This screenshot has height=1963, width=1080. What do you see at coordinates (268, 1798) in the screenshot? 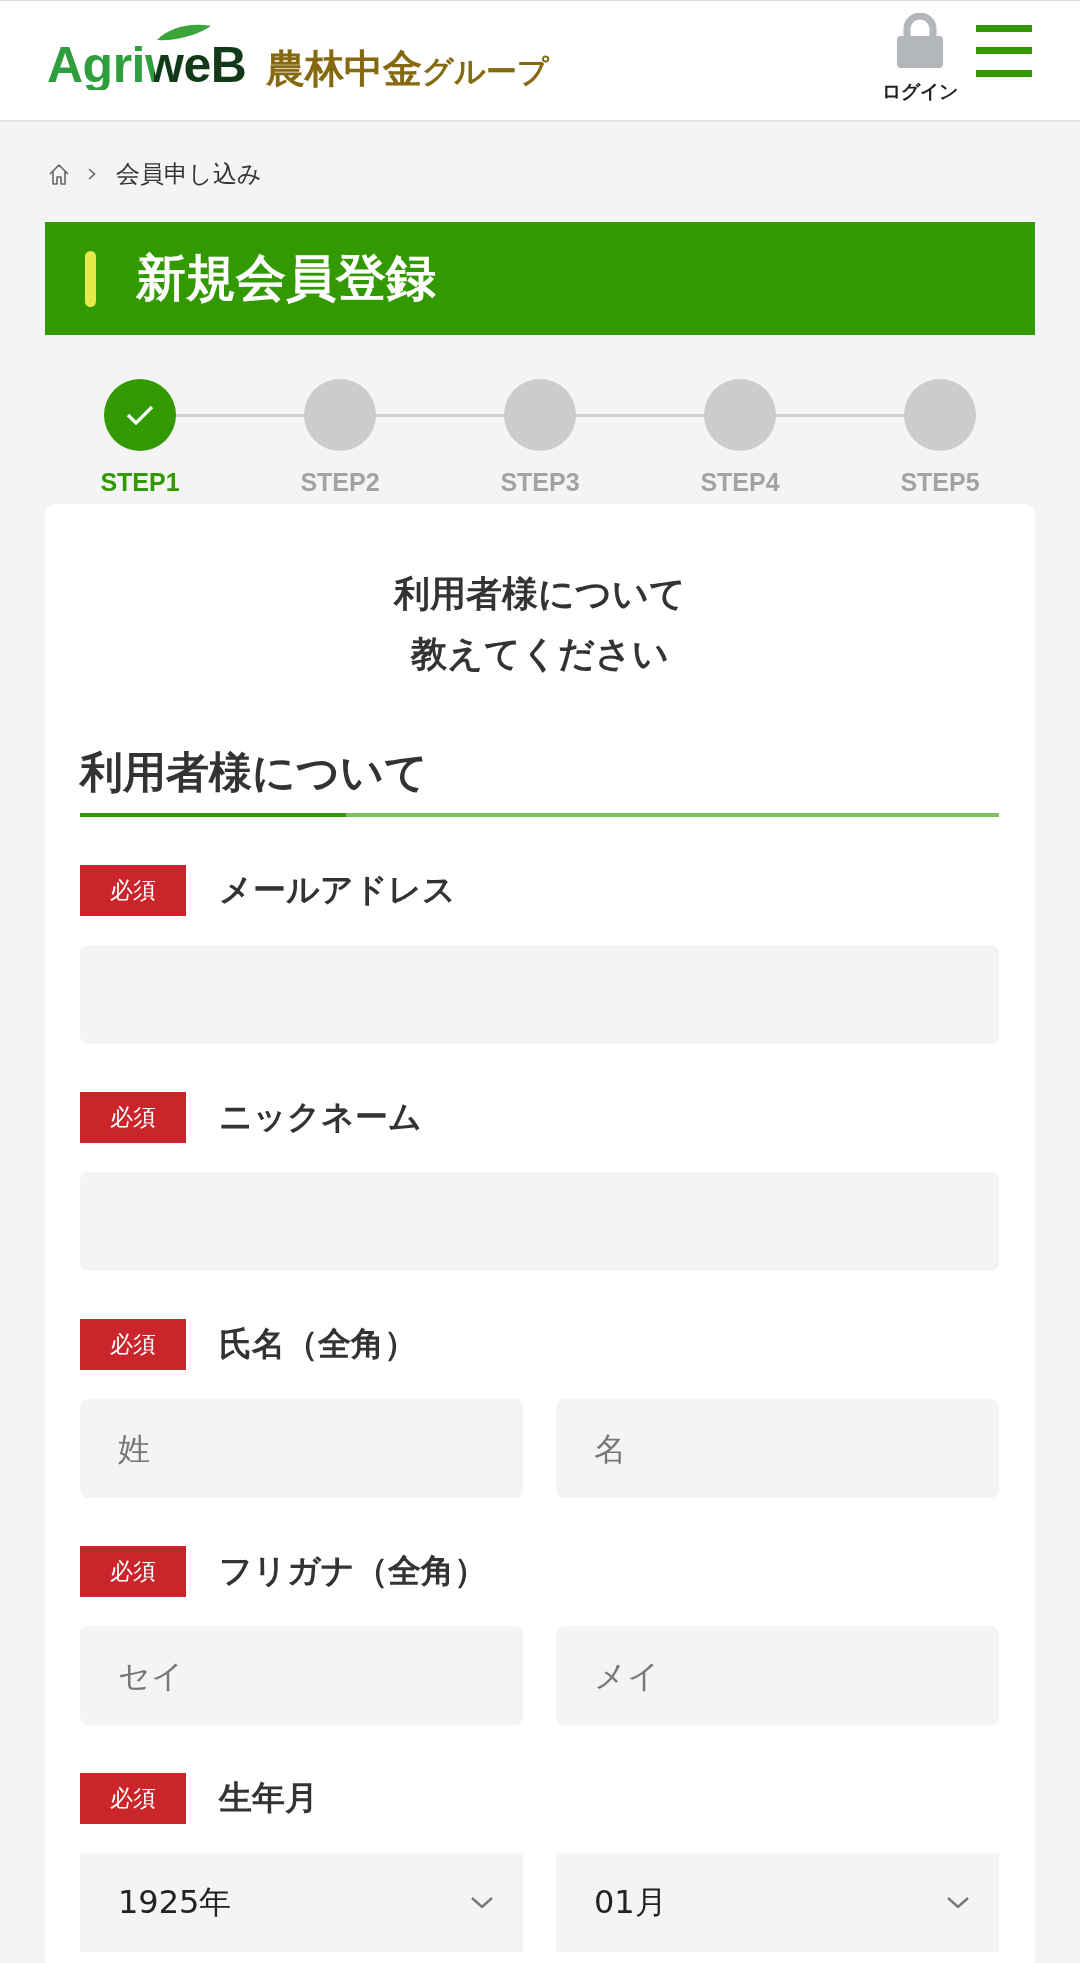
I see `field-label: 生年月` at bounding box center [268, 1798].